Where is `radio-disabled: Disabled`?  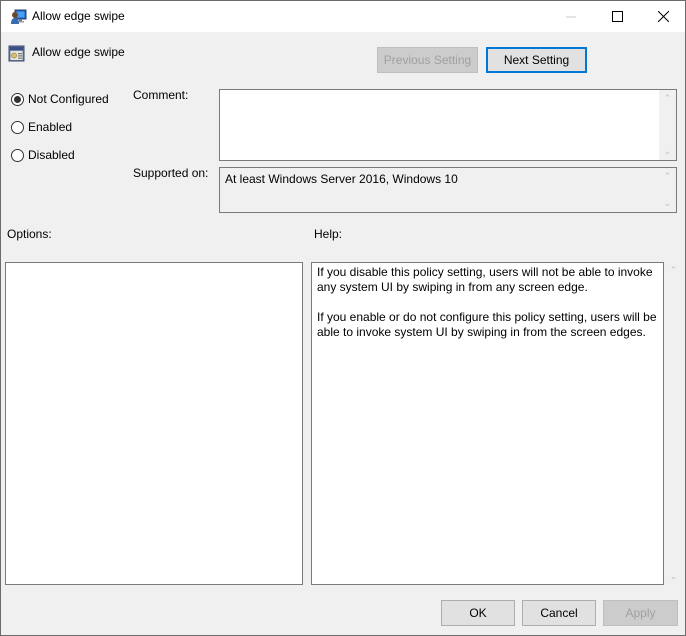
radio-disabled: Disabled is located at coordinates (43, 155).